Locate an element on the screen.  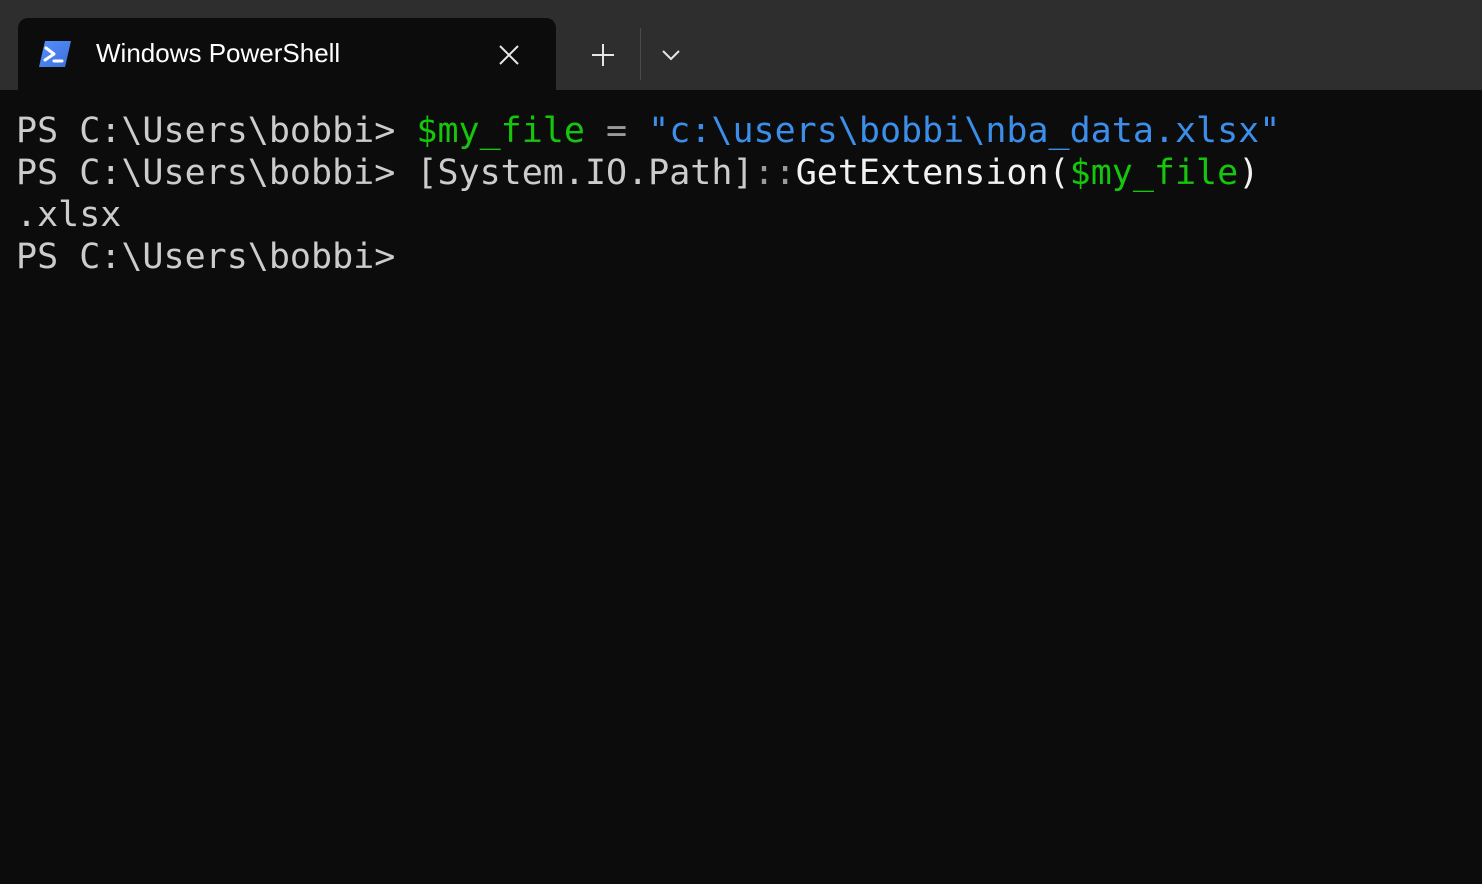
paren-token: ) is located at coordinates (1249, 173).